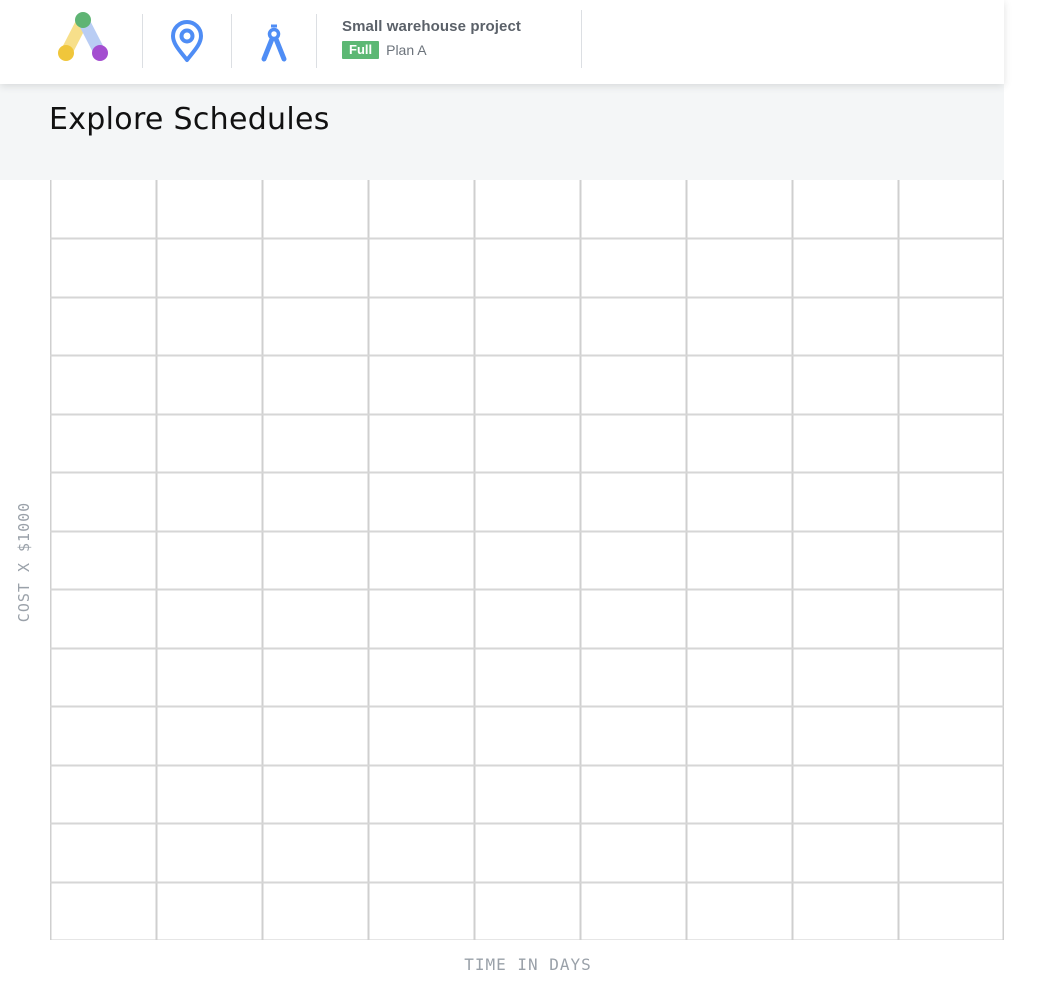 This screenshot has width=1044, height=996. What do you see at coordinates (431, 38) in the screenshot?
I see `project-info: Small warehouse project Full Plan A` at bounding box center [431, 38].